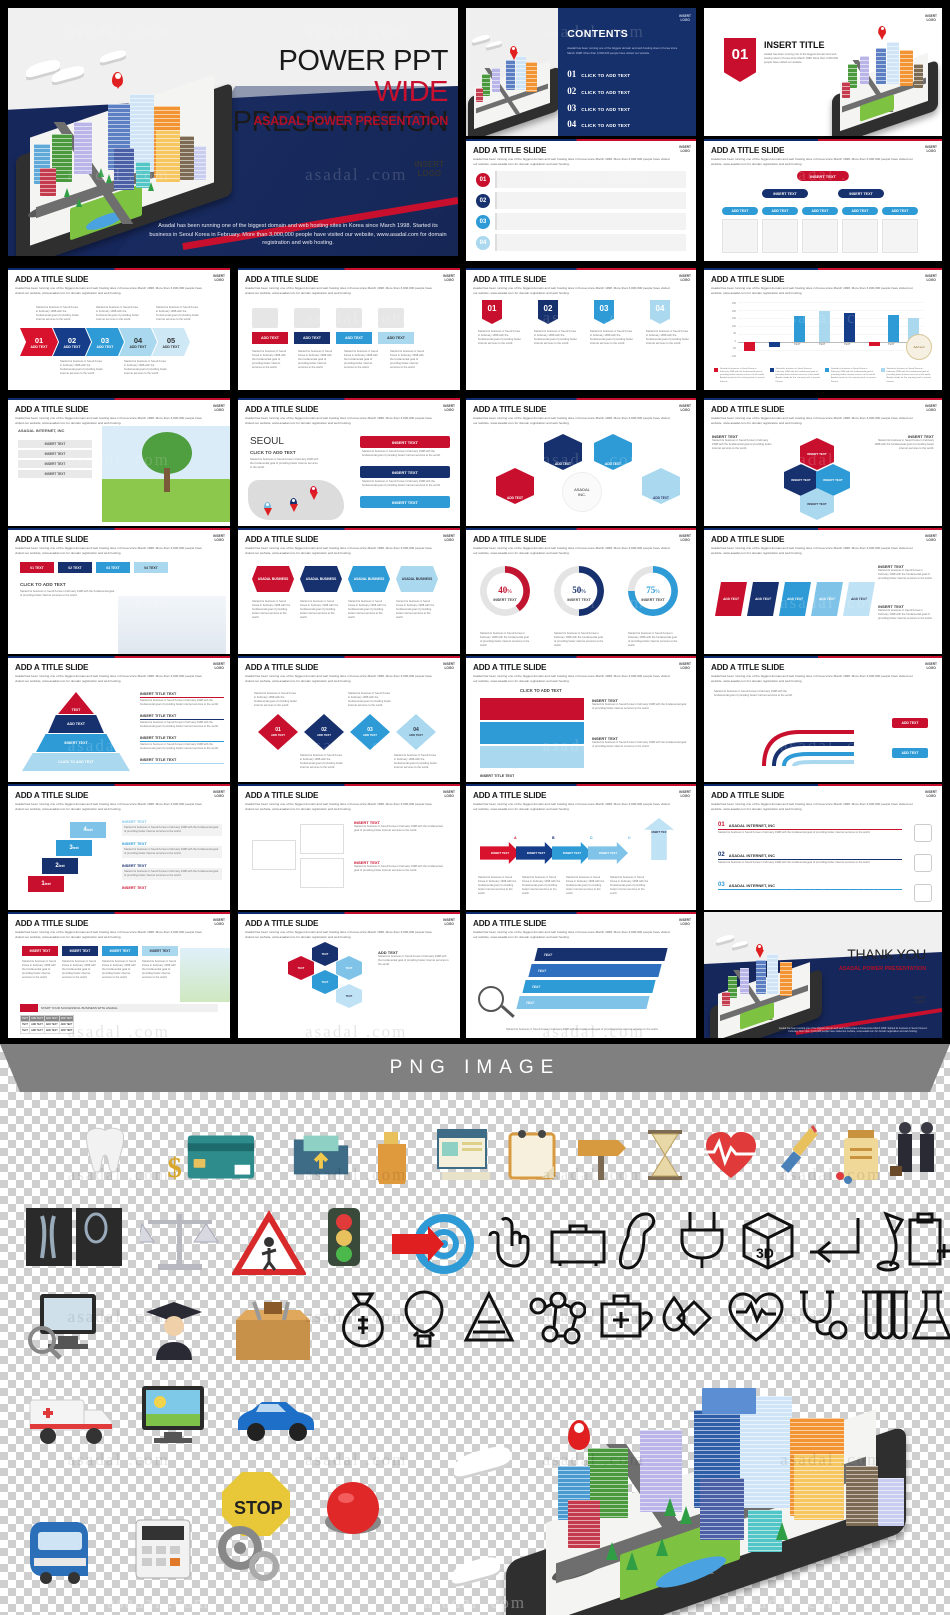 Image resolution: width=950 pixels, height=1615 pixels. What do you see at coordinates (581, 242) in the screenshot?
I see `list-item: 04` at bounding box center [581, 242].